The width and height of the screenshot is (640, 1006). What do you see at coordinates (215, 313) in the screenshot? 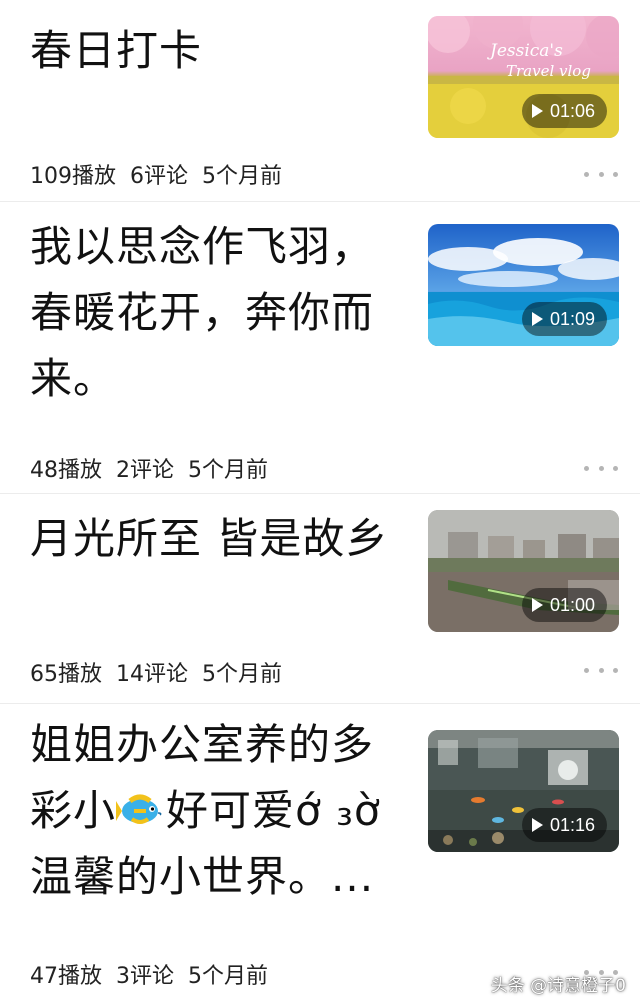
I see `video-title: 我以思念作飞羽，春暖花开，奔你而来。` at bounding box center [215, 313].